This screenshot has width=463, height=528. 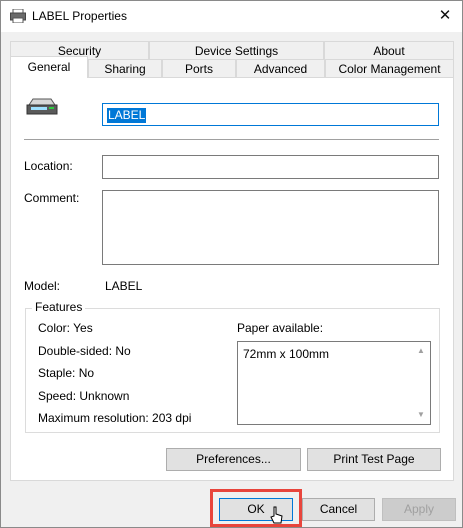 What do you see at coordinates (280, 328) in the screenshot?
I see `paper-available-label: Paper available:` at bounding box center [280, 328].